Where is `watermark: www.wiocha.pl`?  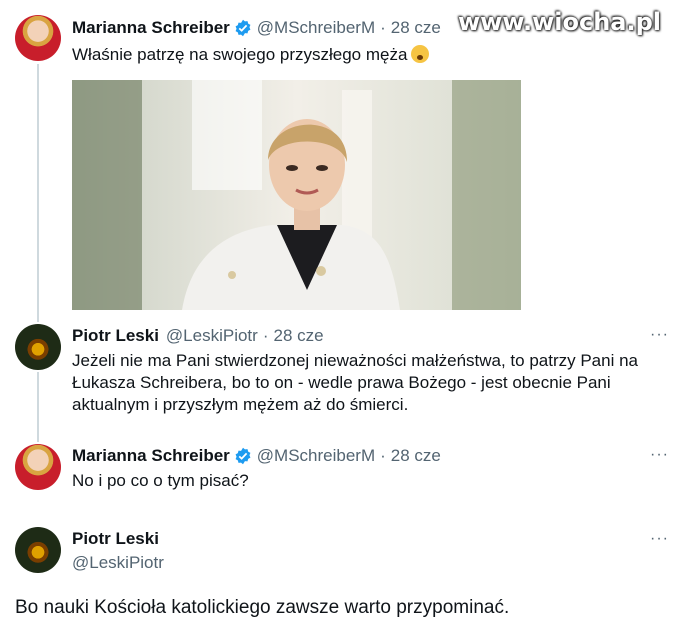 watermark: www.wiocha.pl is located at coordinates (559, 22).